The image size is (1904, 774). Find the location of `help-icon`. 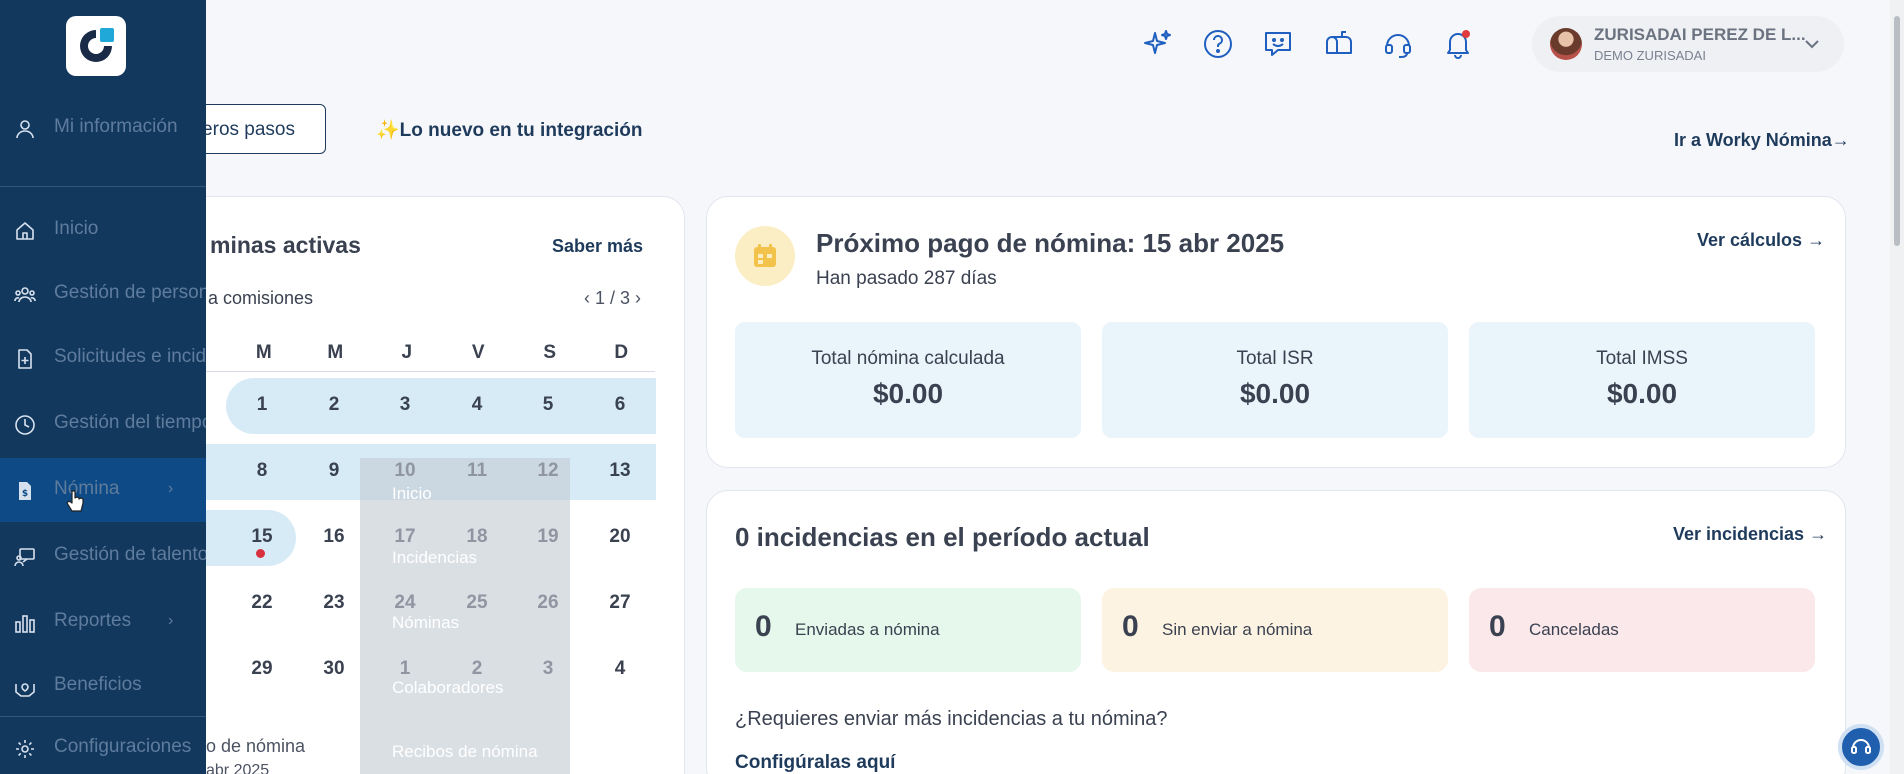

help-icon is located at coordinates (1218, 44).